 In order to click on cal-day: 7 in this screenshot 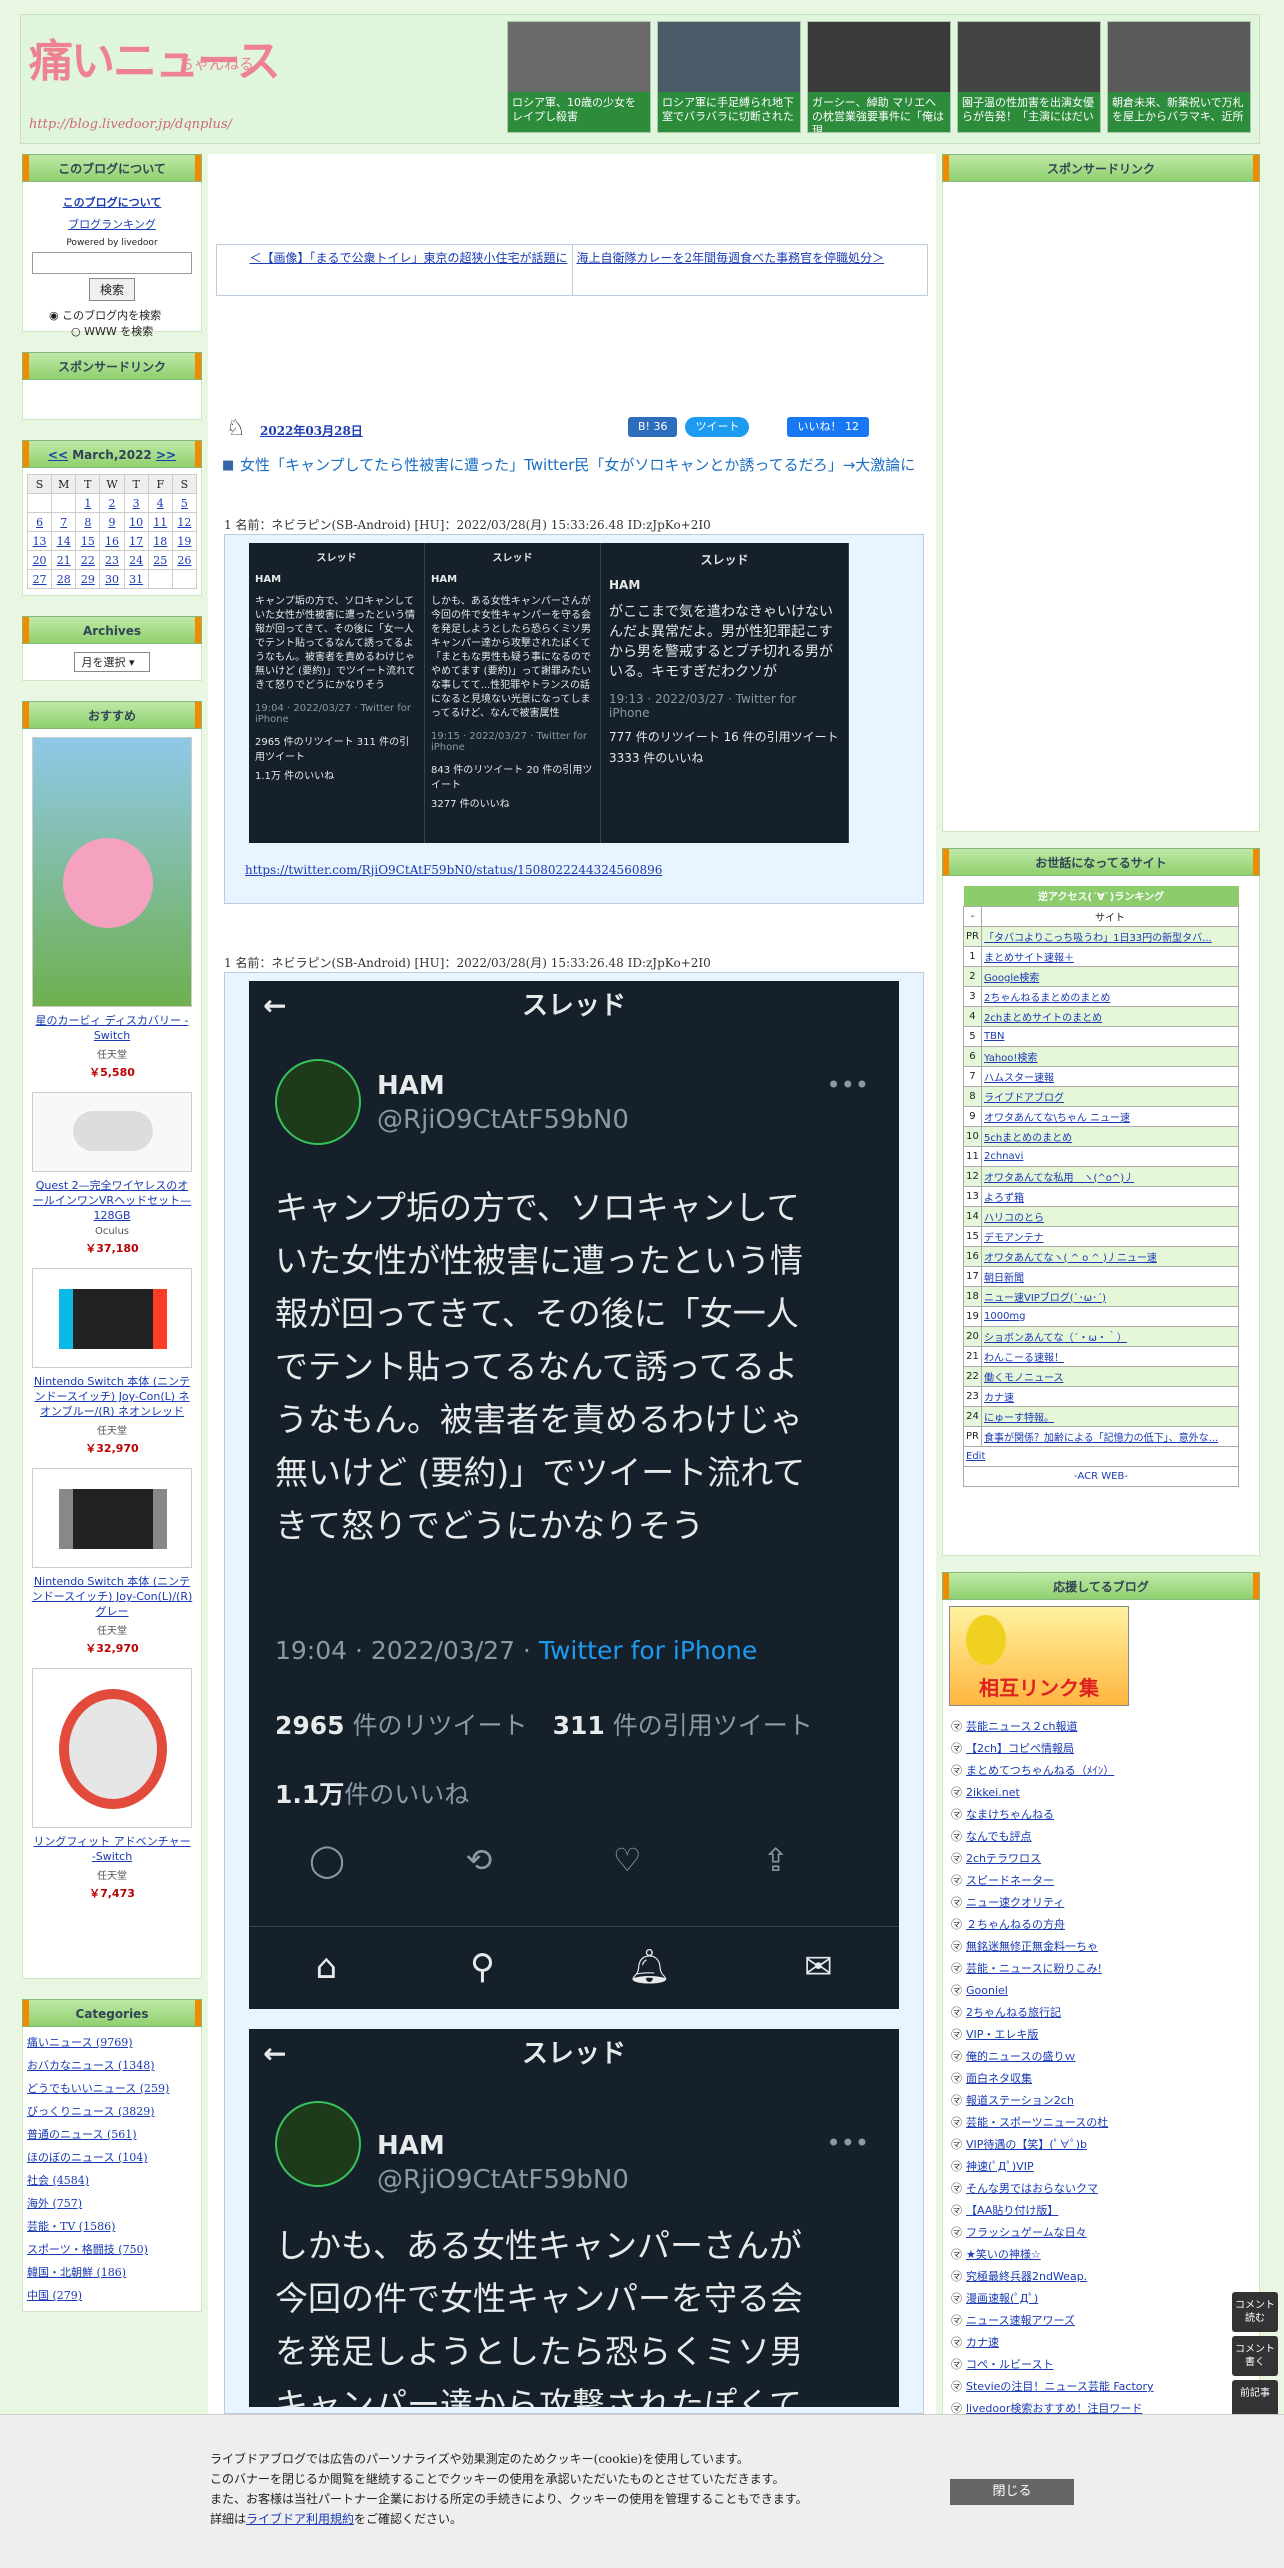, I will do `click(64, 522)`.